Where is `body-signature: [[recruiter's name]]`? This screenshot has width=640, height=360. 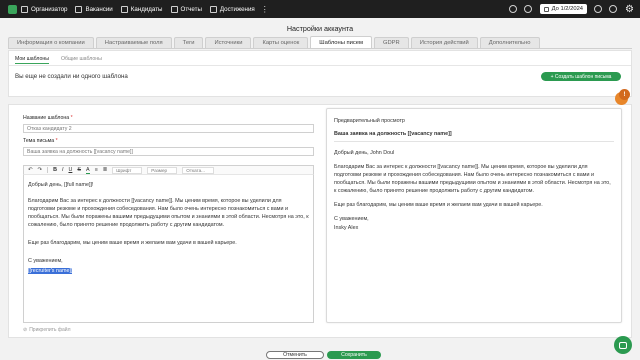 body-signature: [[recruiter's name]] is located at coordinates (50, 271).